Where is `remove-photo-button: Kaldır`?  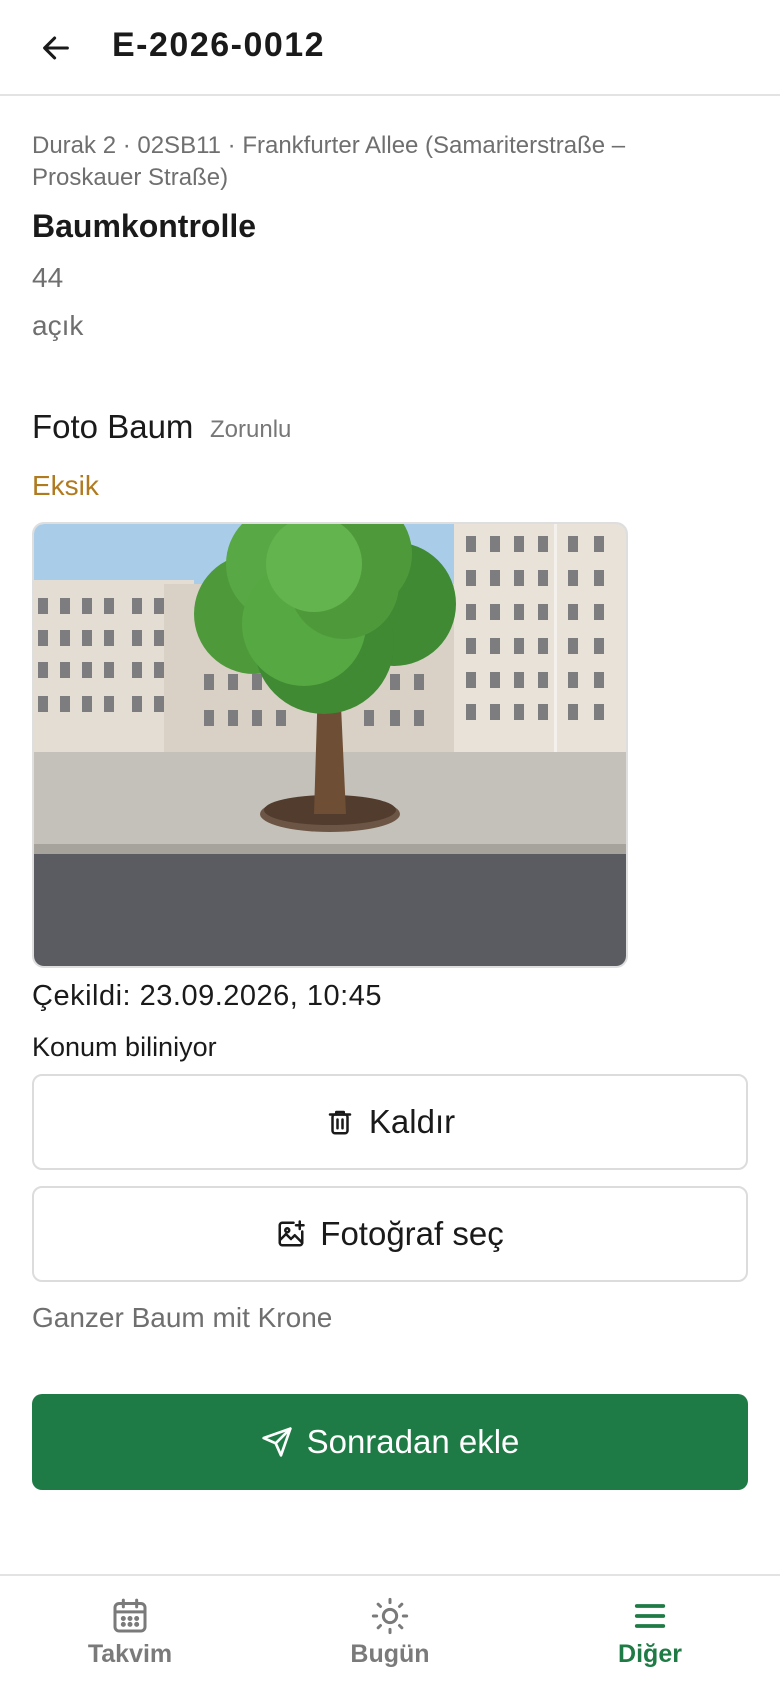
remove-photo-button: Kaldır is located at coordinates (390, 1122).